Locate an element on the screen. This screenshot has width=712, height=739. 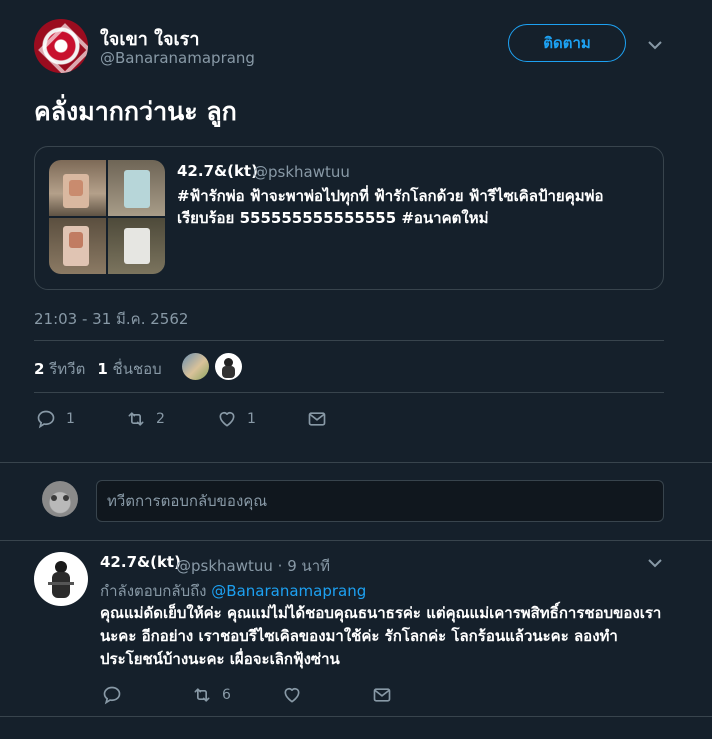
replying-to-prefix: กำลังตอบกลับถึง is located at coordinates (153, 591).